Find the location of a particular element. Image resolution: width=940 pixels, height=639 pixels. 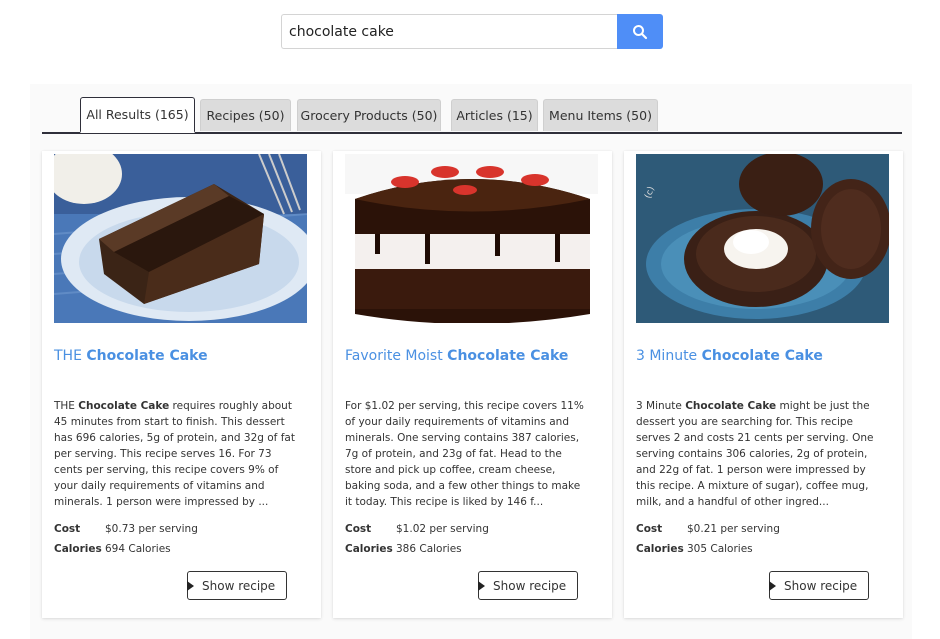

tab-grocery-products: Grocery Products (50) is located at coordinates (369, 115).